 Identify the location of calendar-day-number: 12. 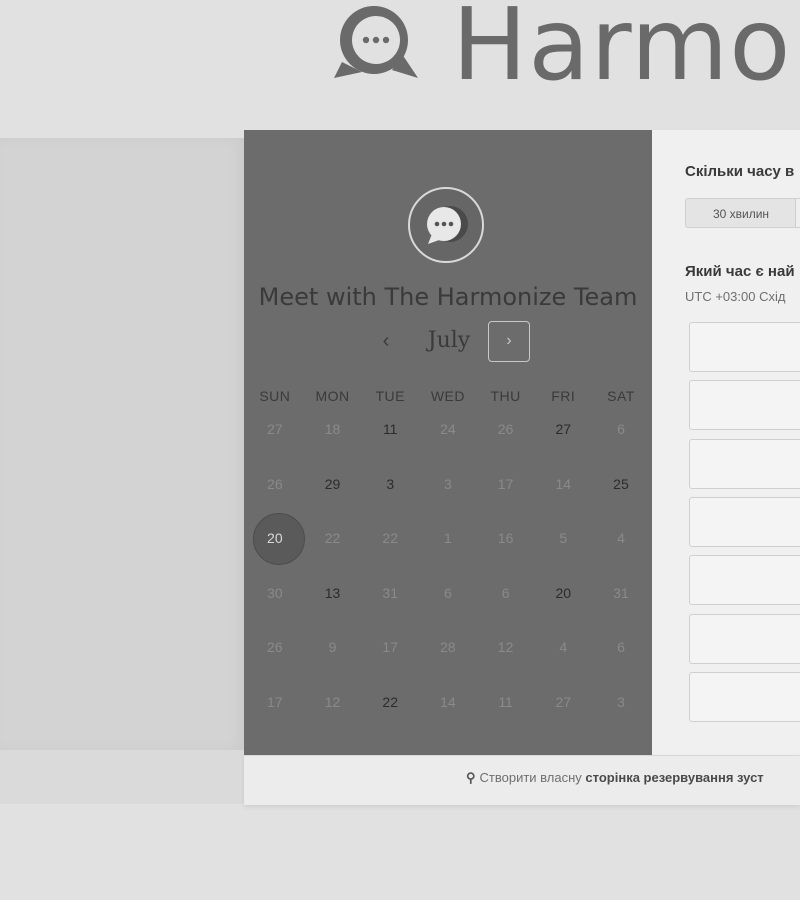
(505, 647).